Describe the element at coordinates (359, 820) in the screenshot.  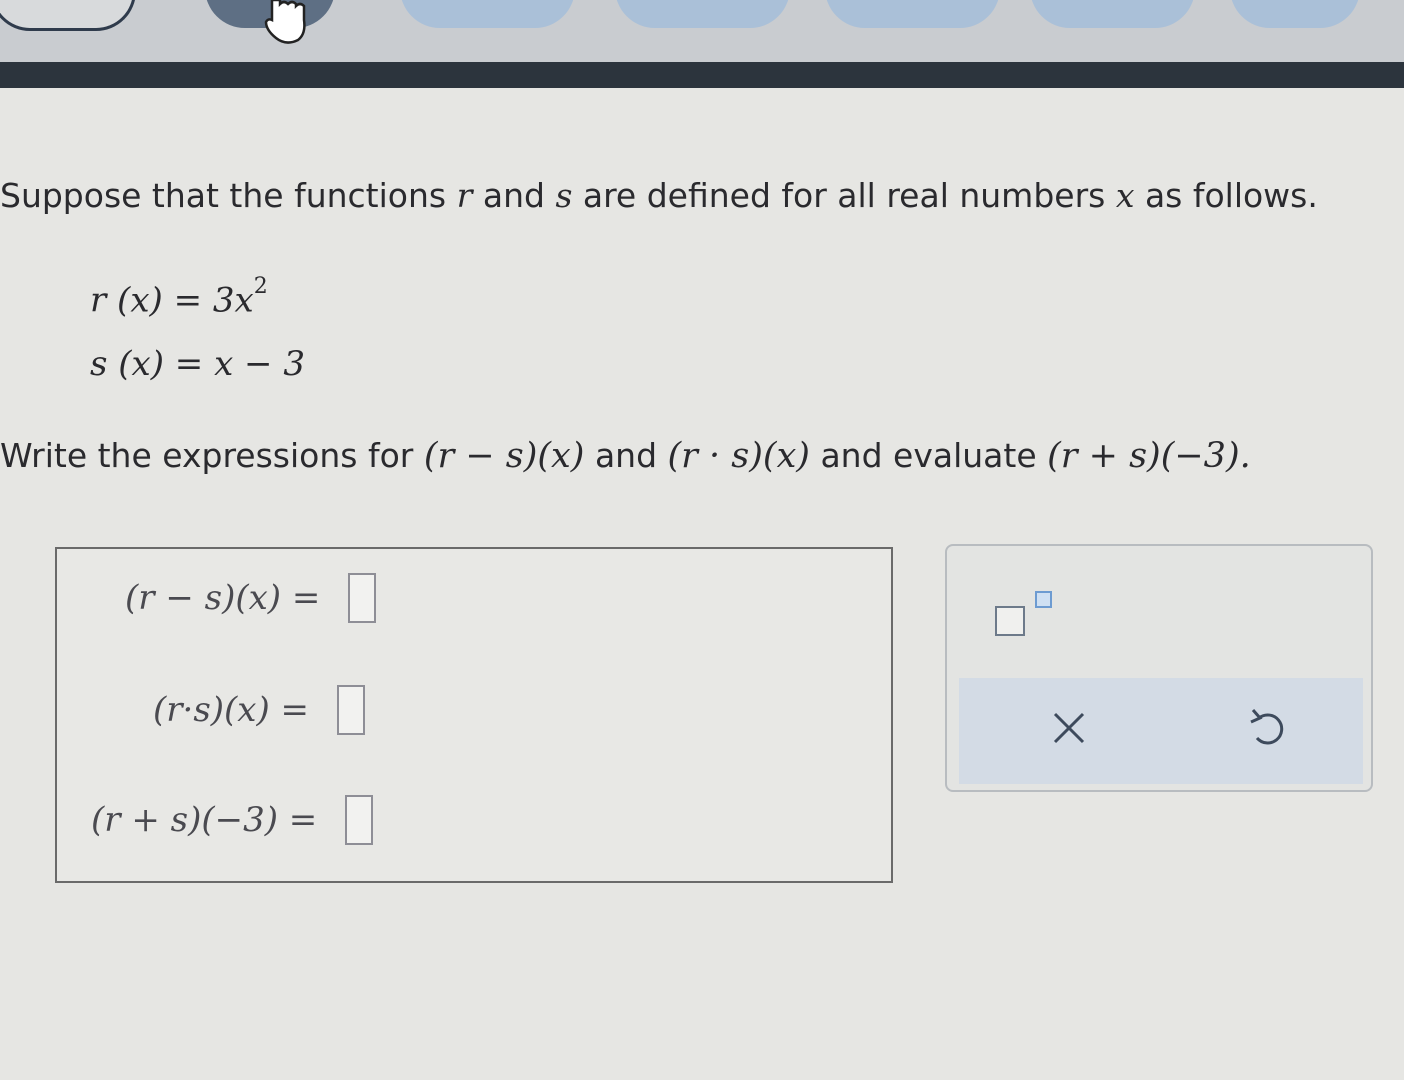
I see `answer-input-sum-eval` at that location.